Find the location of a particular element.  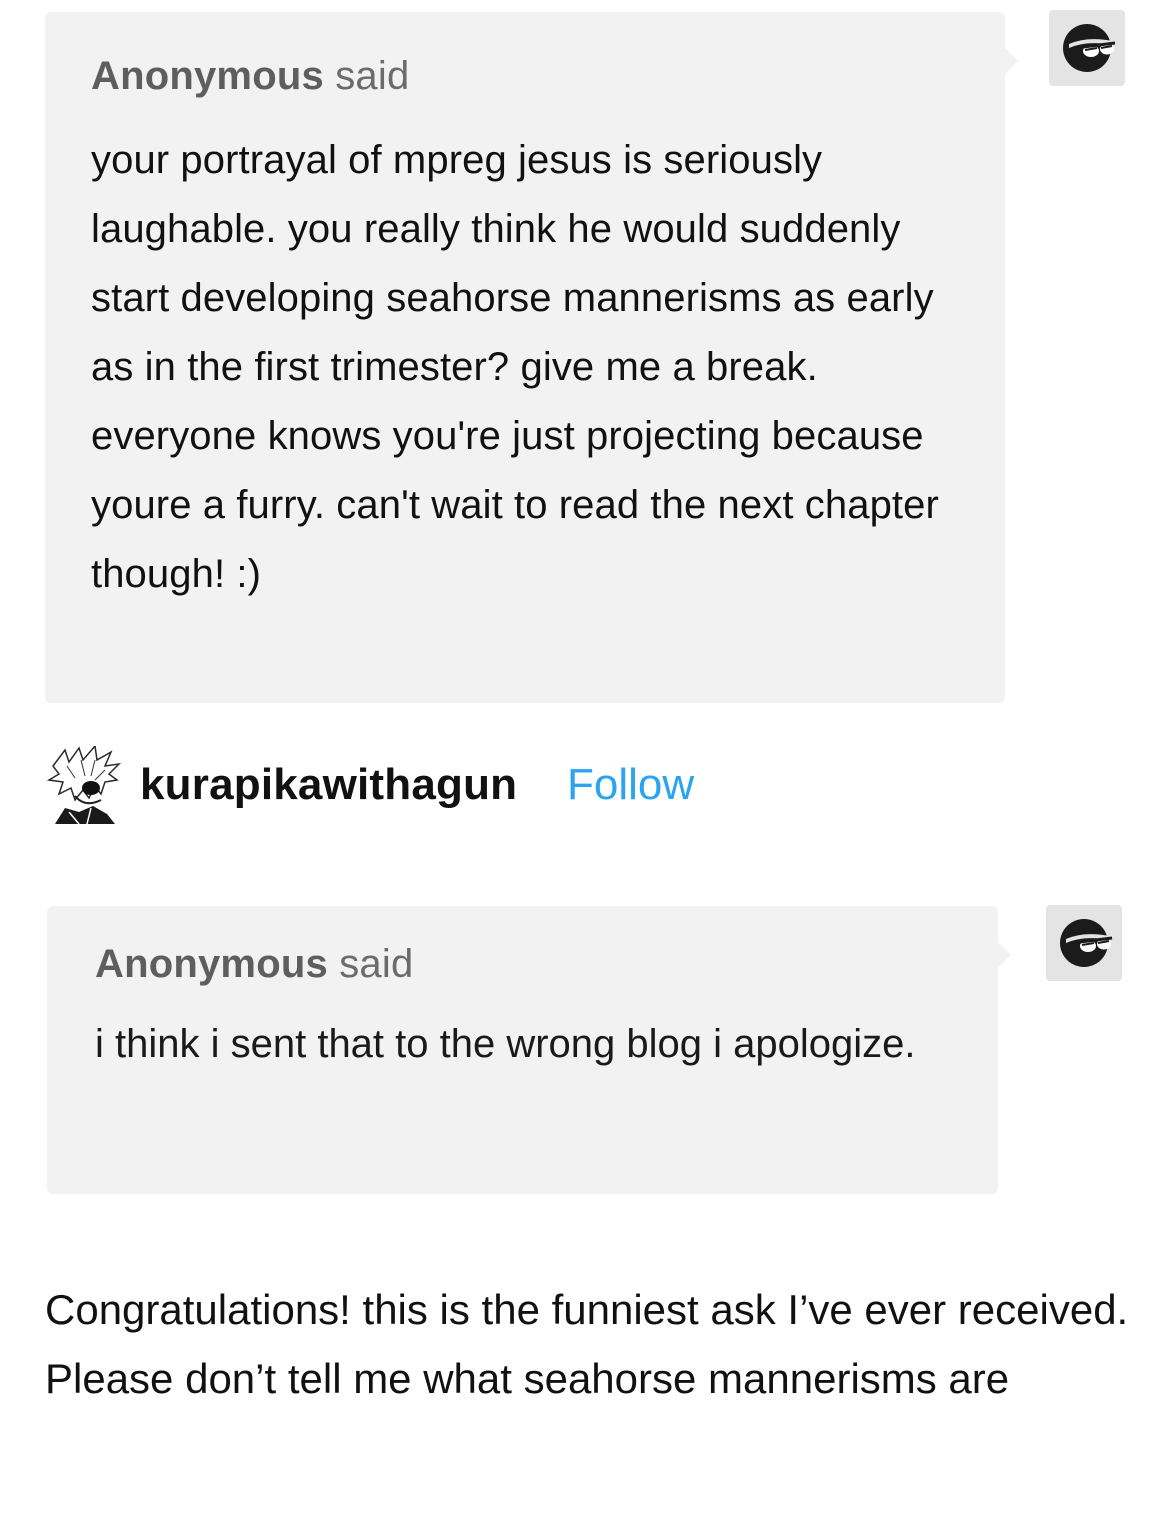

manga-avatar-image is located at coordinates (83, 785).